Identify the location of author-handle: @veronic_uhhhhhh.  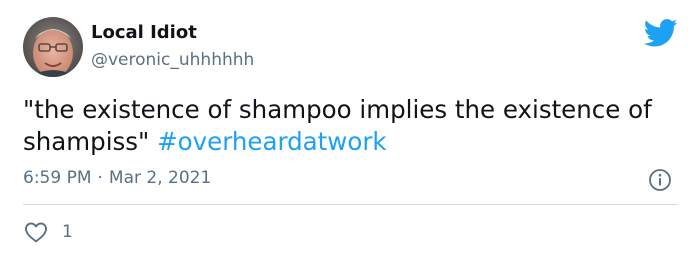
(172, 60).